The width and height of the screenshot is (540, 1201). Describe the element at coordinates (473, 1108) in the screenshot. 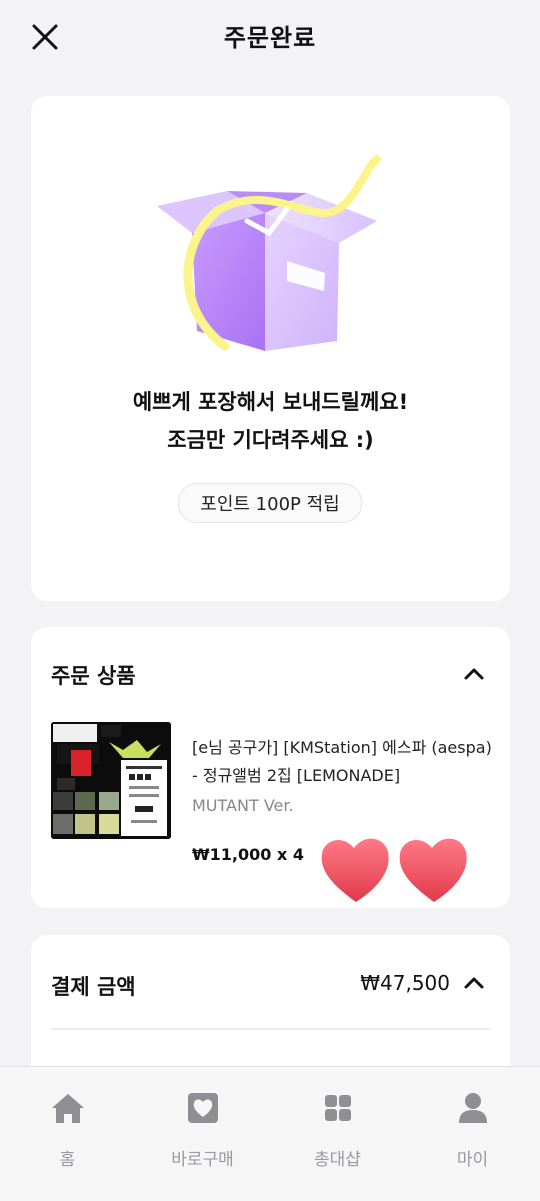

I see `person-icon` at that location.